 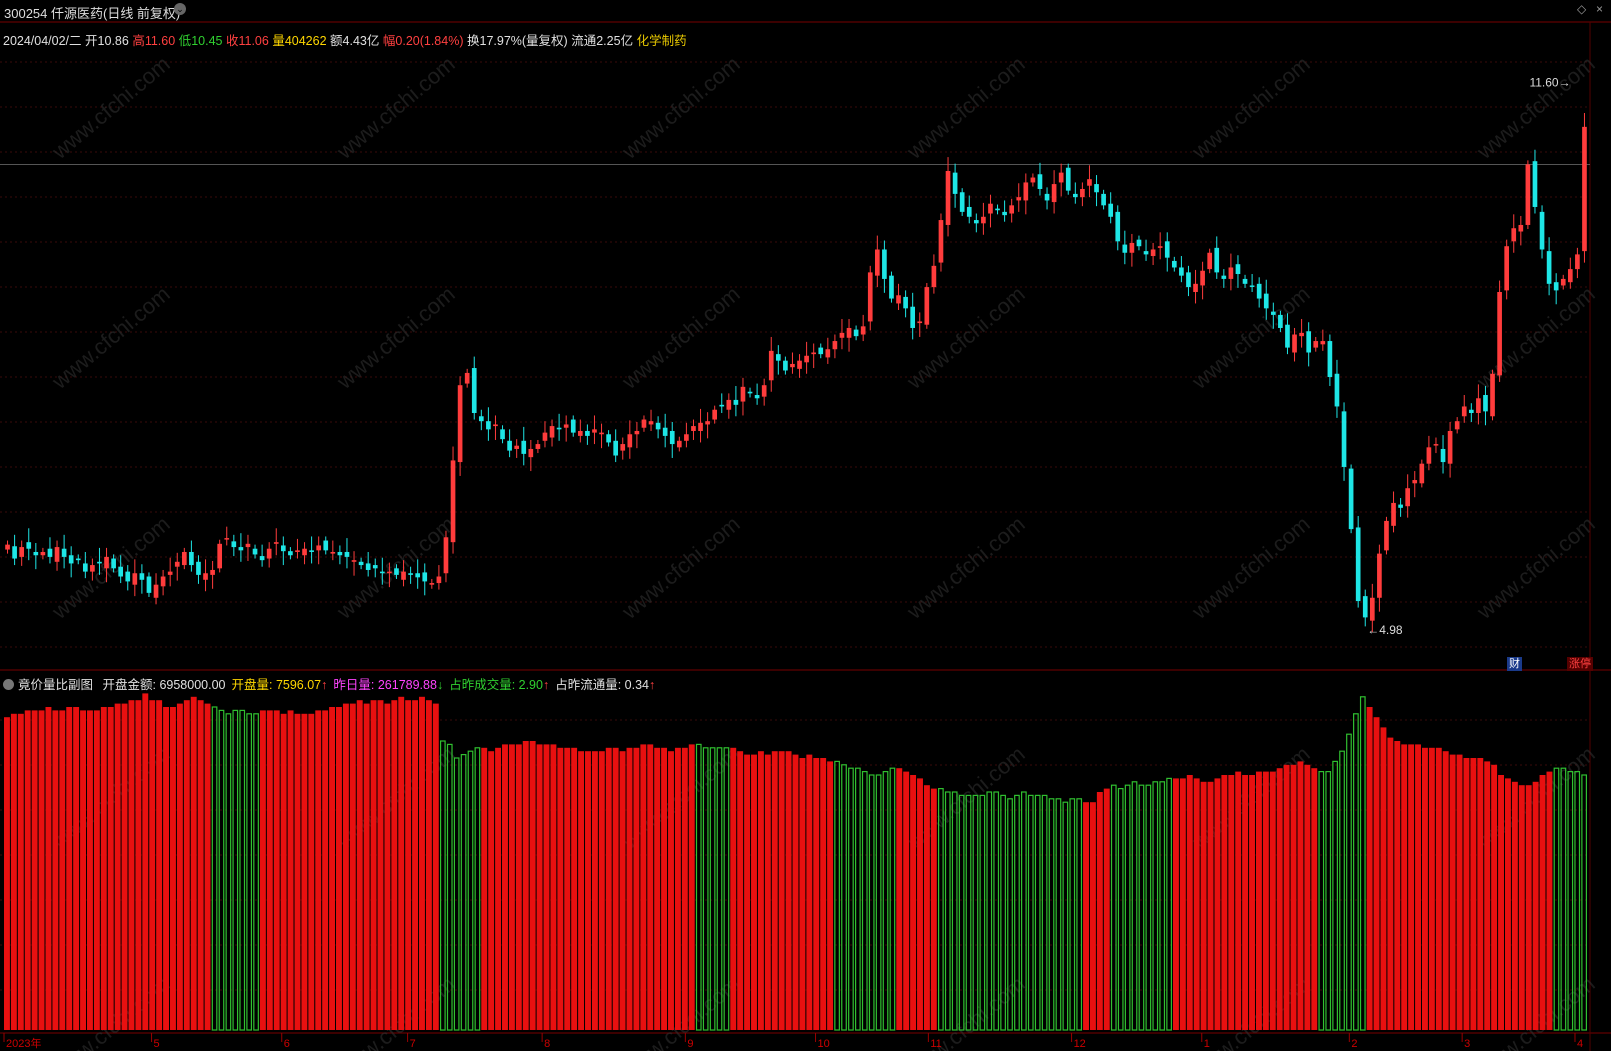 I want to click on x-tick-label: 10, so click(x=824, y=1044).